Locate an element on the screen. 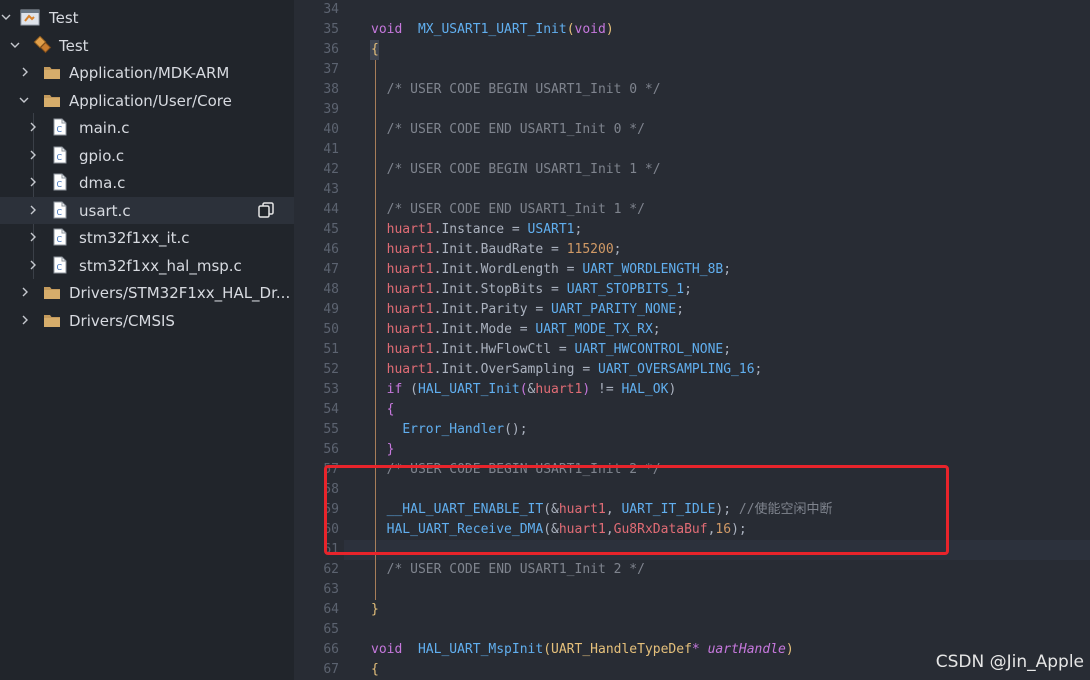  code-token: .Init.BaudRate = is located at coordinates (500, 249).